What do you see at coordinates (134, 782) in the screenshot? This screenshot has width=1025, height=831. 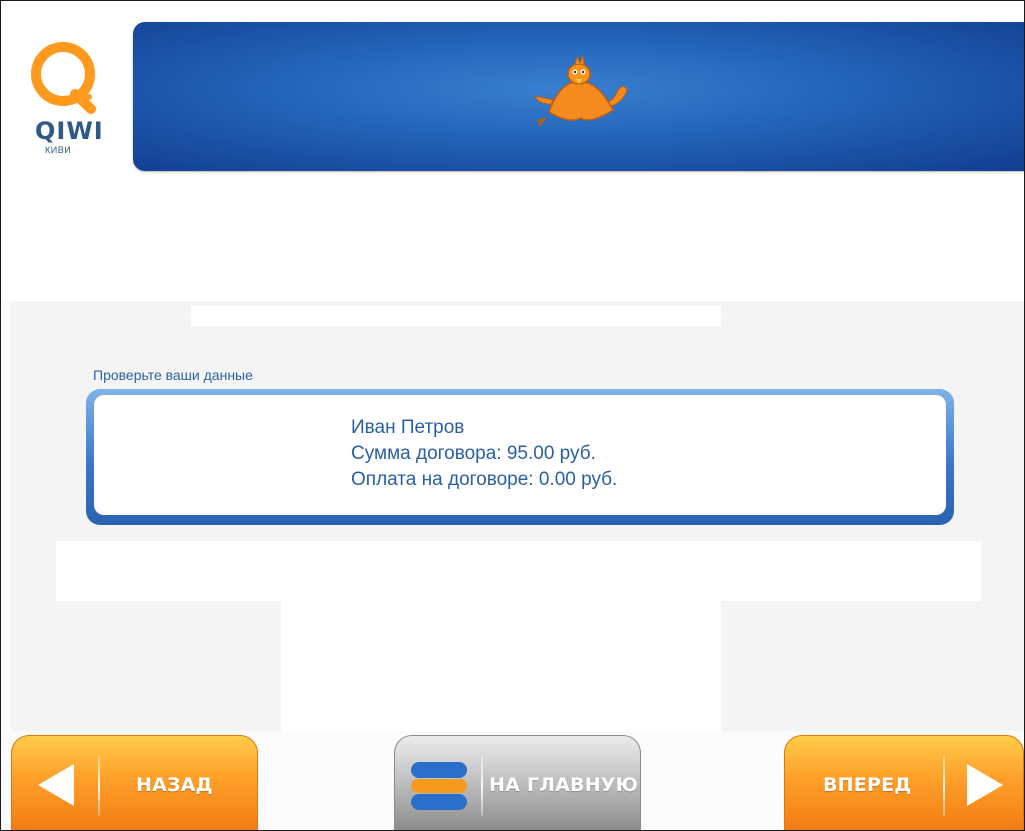 I see `back-button: НАЗАД` at bounding box center [134, 782].